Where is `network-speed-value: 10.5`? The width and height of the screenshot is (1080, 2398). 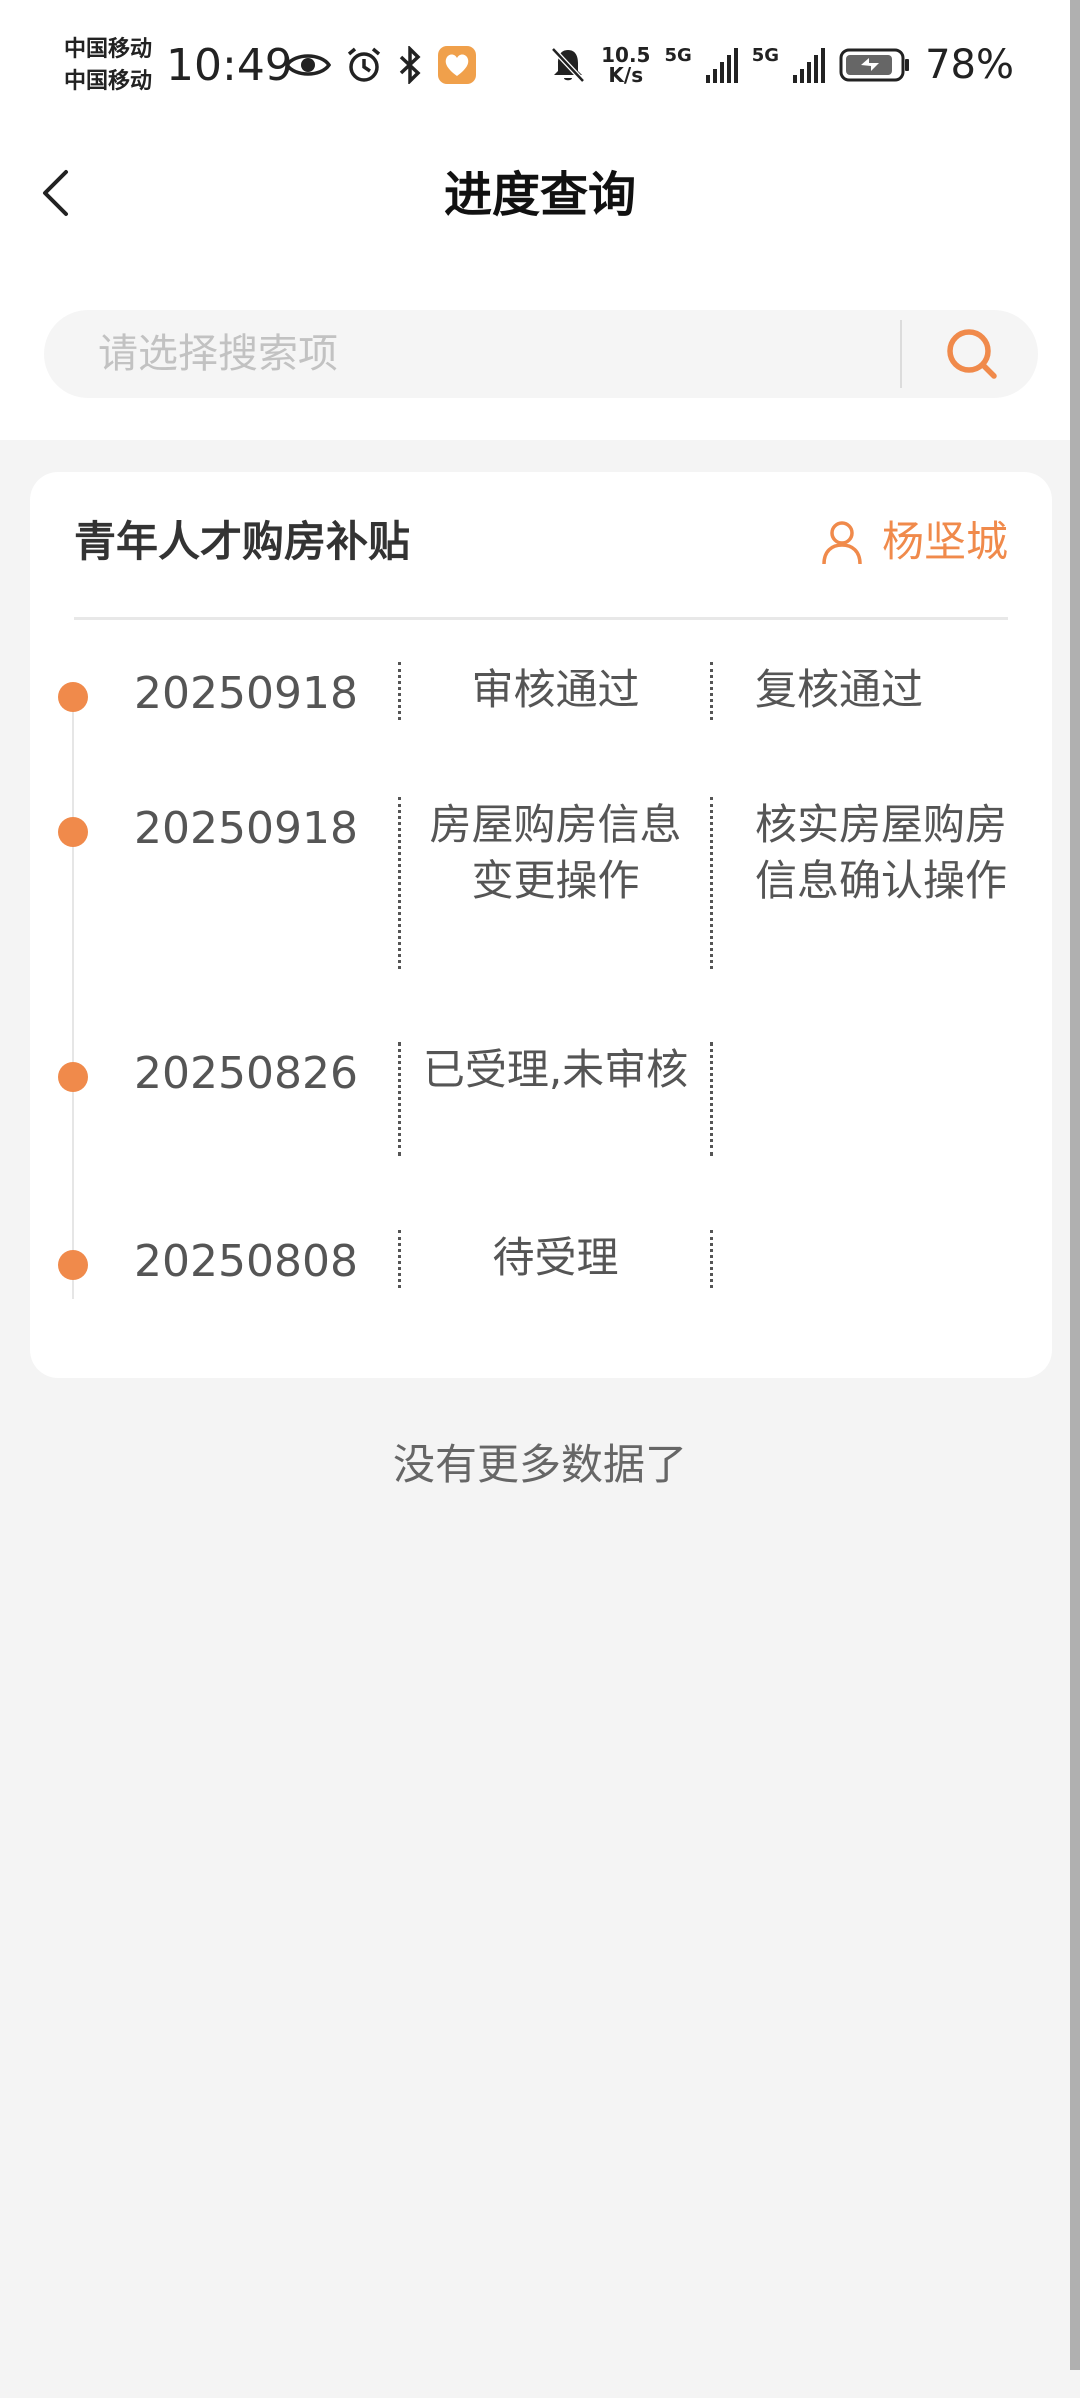
network-speed-value: 10.5 is located at coordinates (626, 55).